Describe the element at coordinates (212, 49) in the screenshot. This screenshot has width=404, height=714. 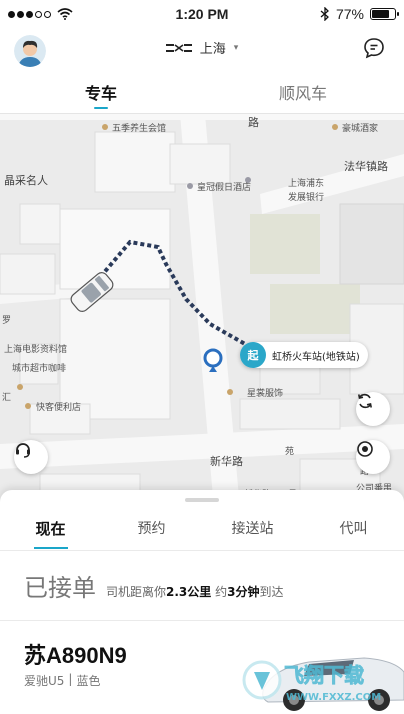
I see `city-name: 上海` at that location.